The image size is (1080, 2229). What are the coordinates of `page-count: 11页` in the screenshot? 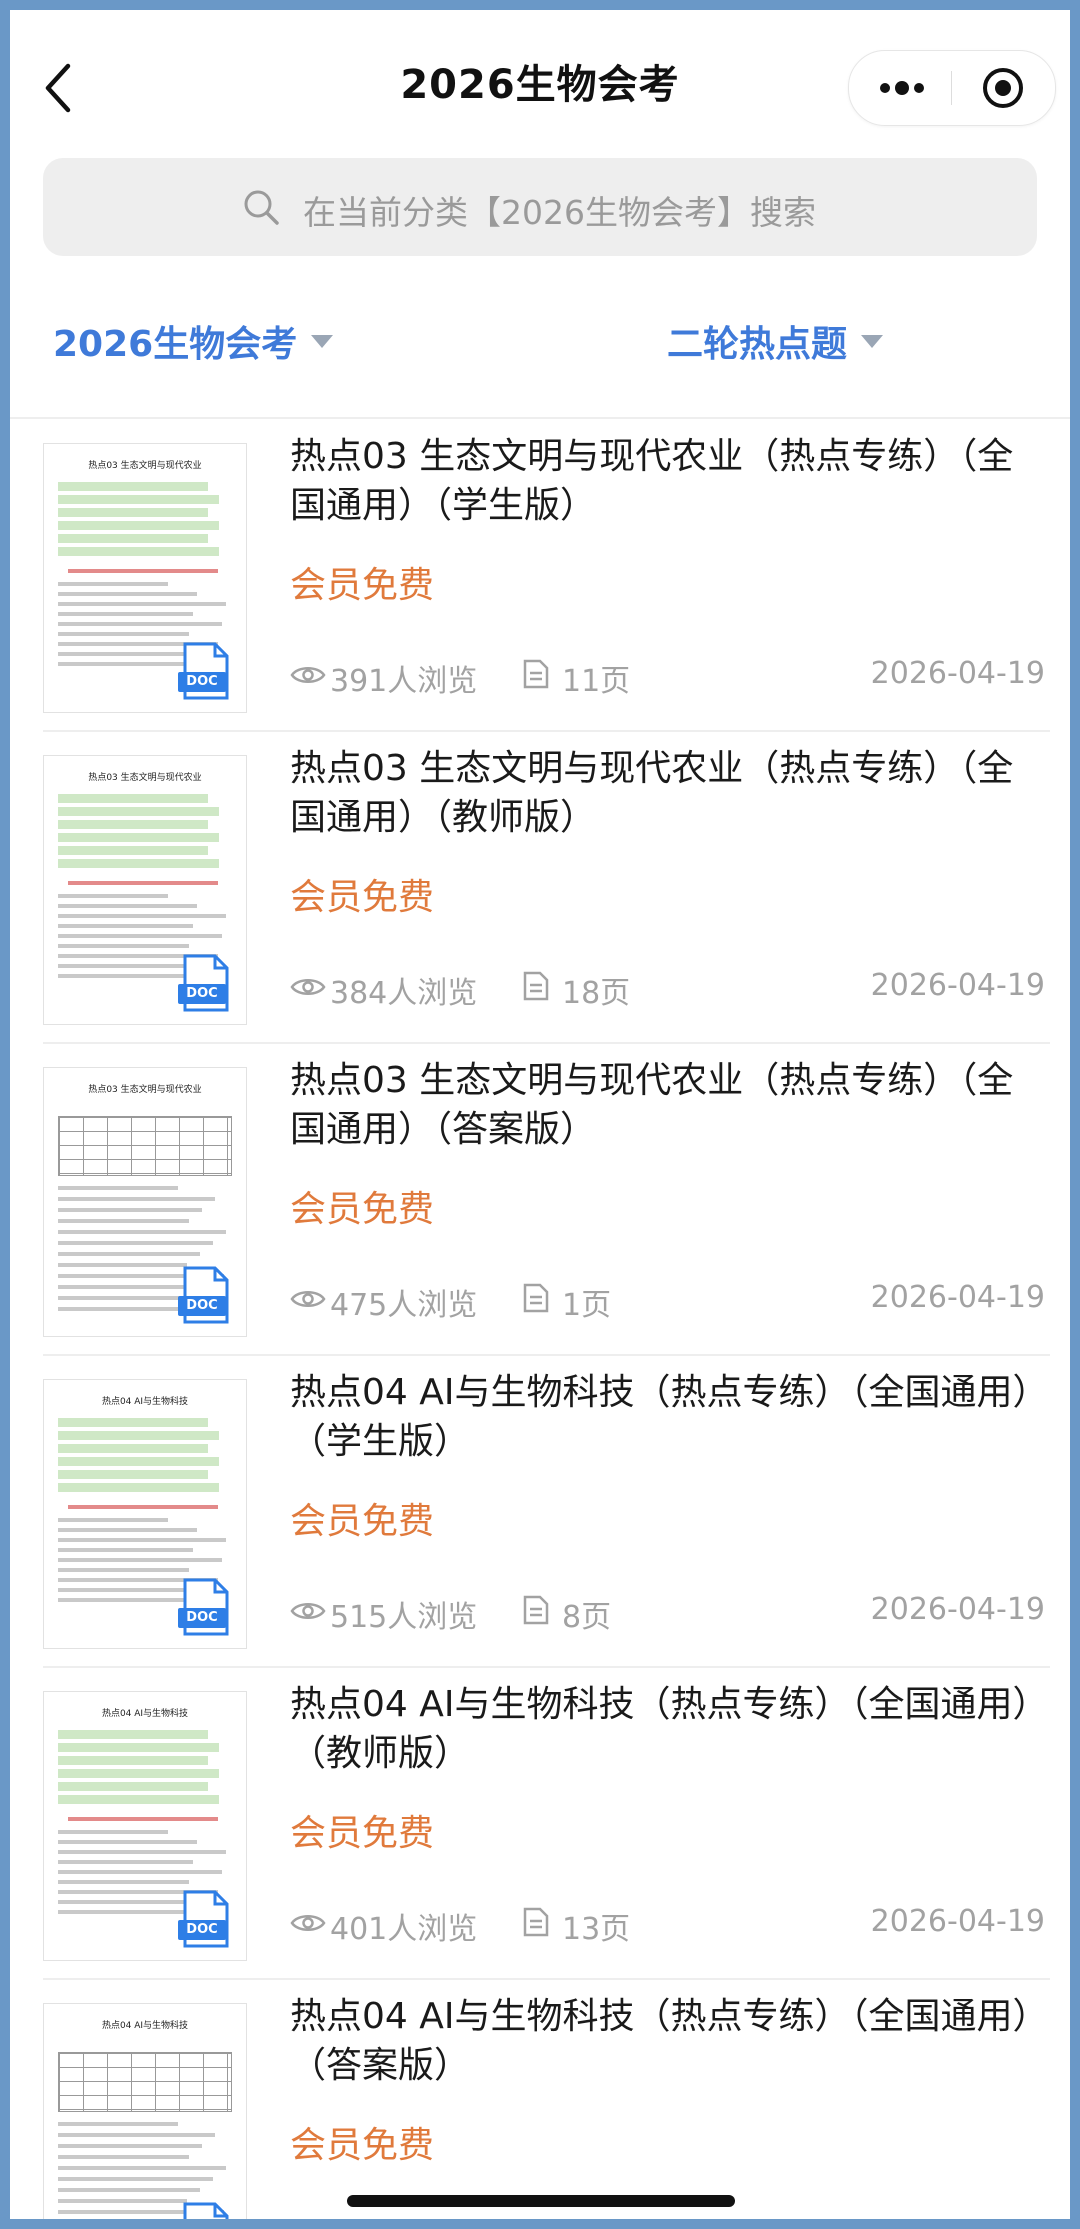 It's located at (596, 681).